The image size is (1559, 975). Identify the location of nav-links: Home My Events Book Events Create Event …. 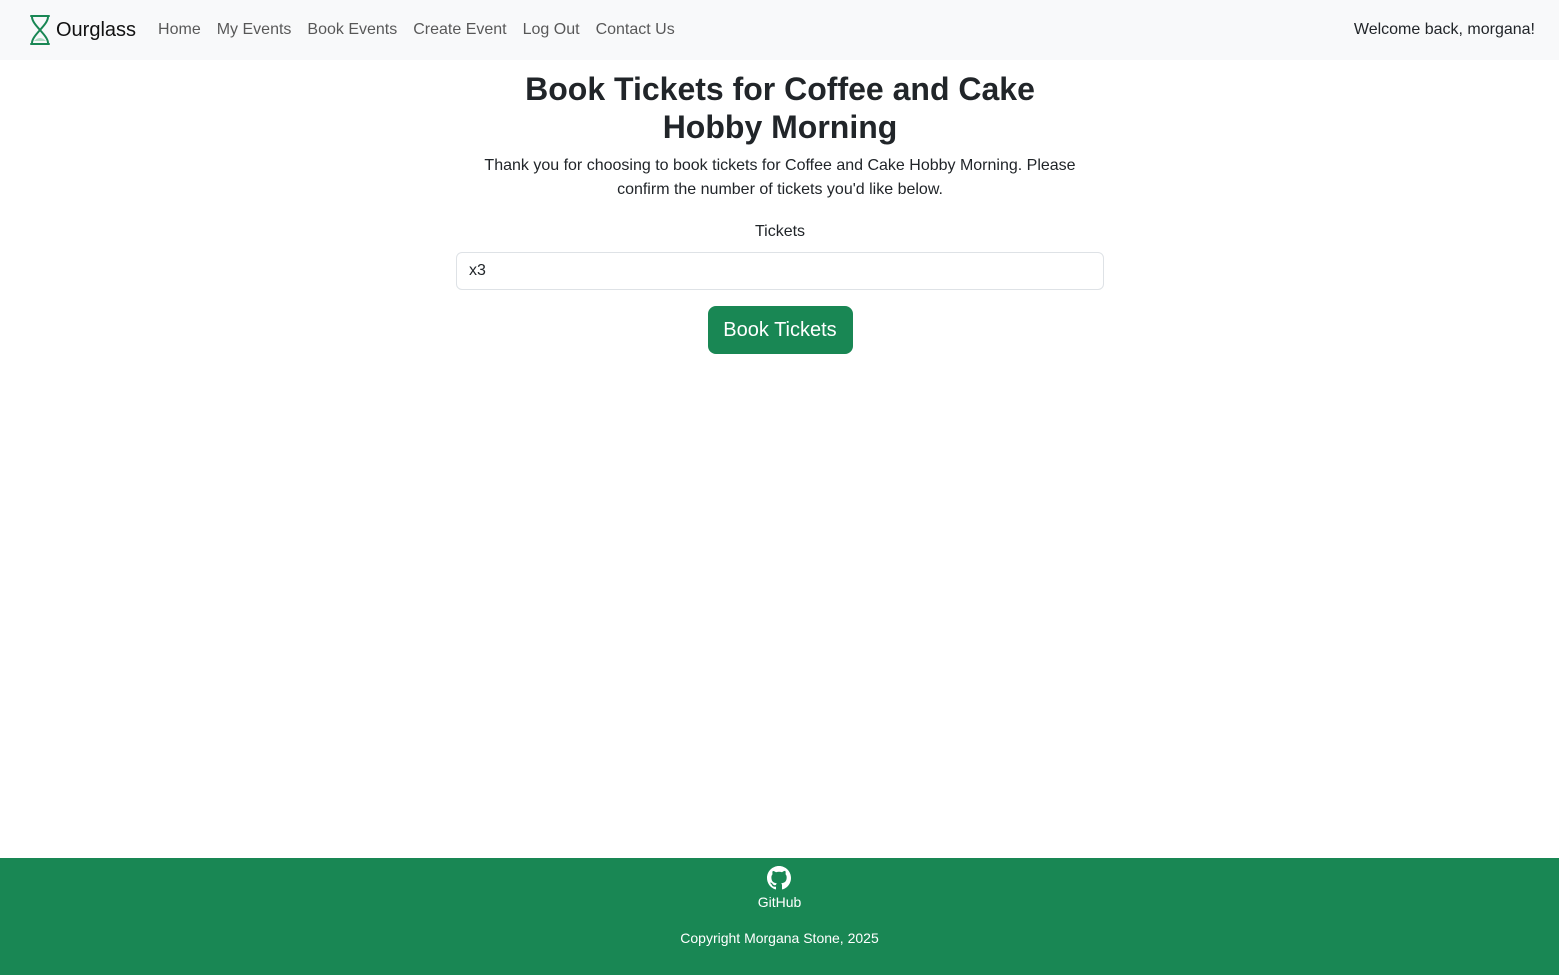
(416, 30).